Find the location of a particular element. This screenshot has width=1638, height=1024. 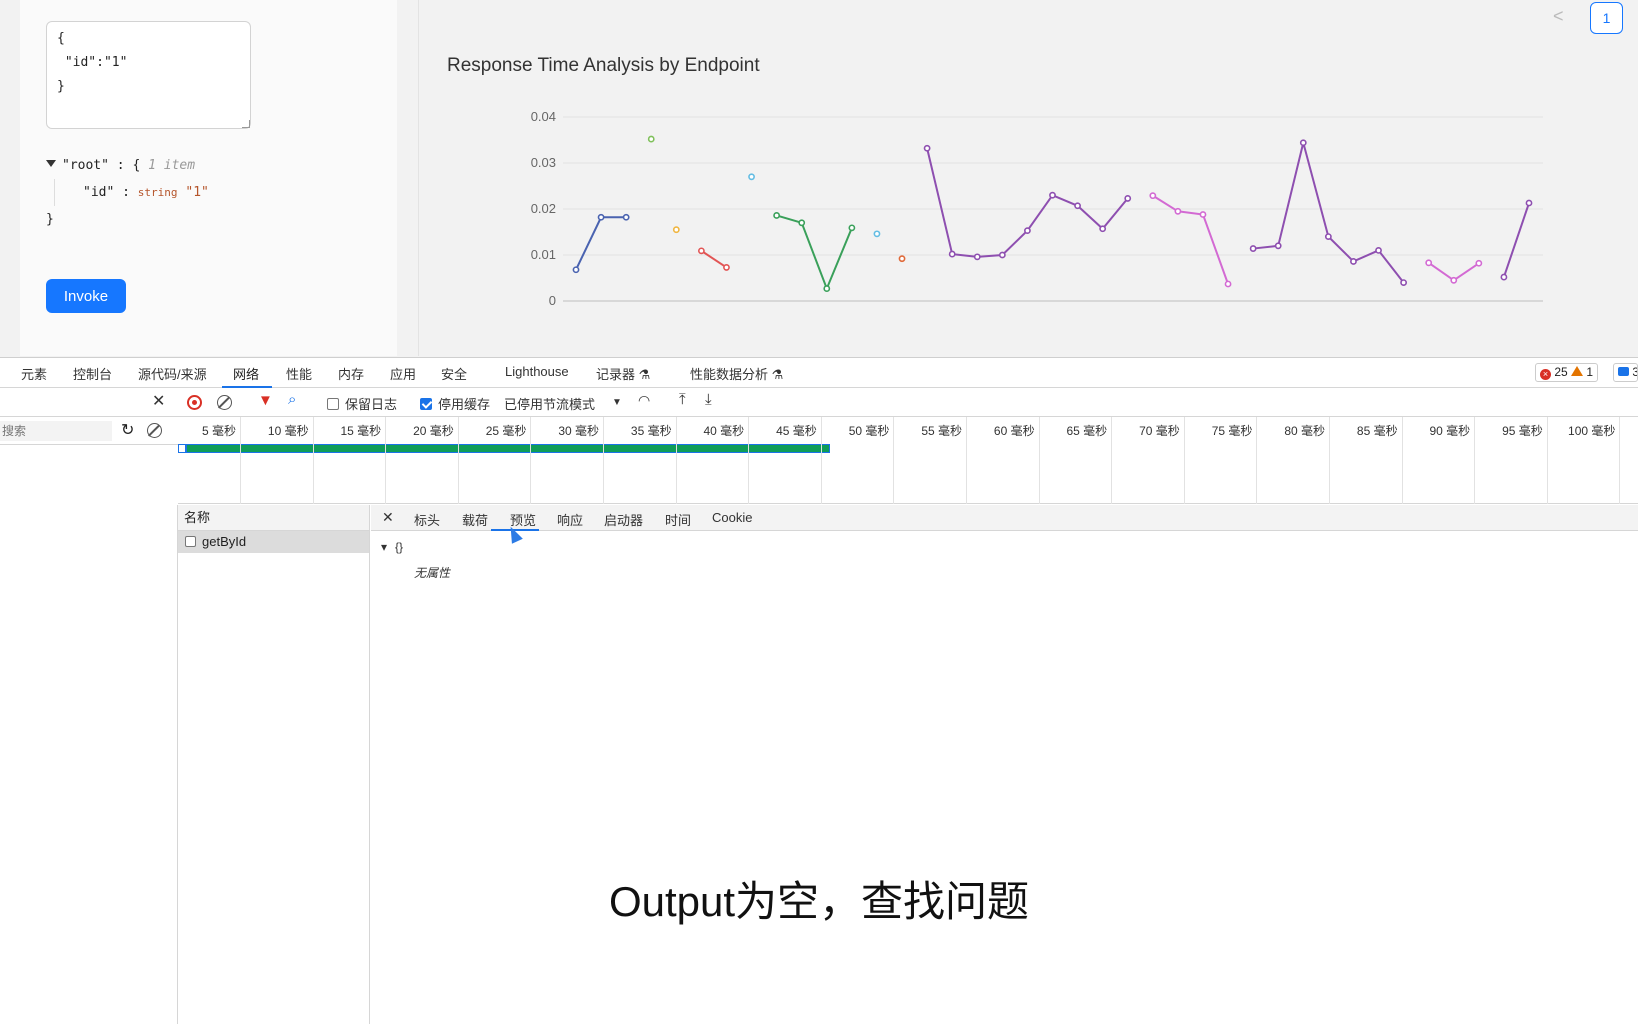

tab-application: 应用 is located at coordinates (403, 373).